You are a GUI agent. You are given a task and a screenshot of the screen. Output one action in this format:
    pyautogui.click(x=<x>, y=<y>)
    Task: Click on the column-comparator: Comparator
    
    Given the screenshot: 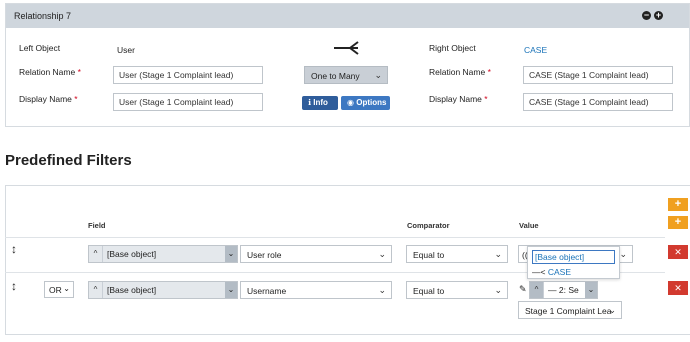 What is the action you would take?
    pyautogui.click(x=428, y=225)
    